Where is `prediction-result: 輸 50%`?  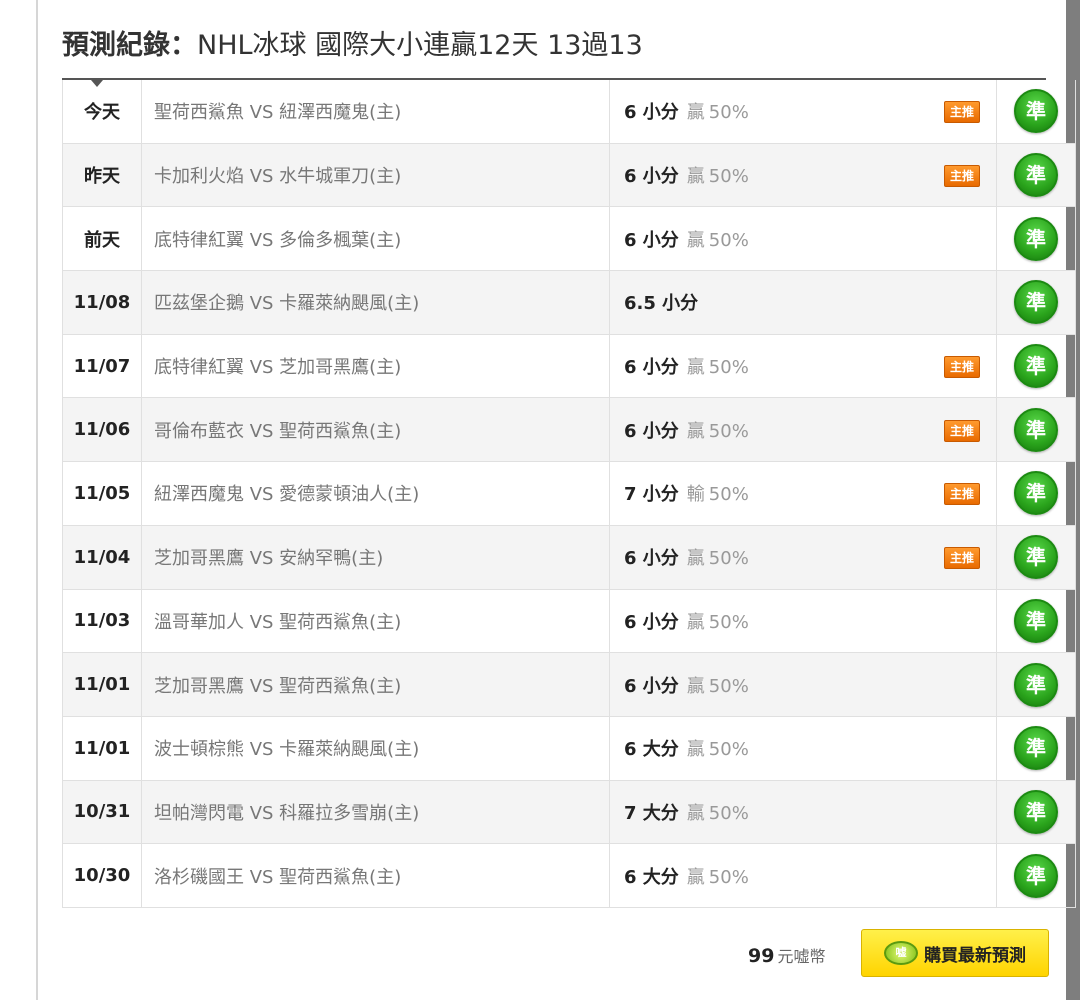
prediction-result: 輸 50% is located at coordinates (718, 494).